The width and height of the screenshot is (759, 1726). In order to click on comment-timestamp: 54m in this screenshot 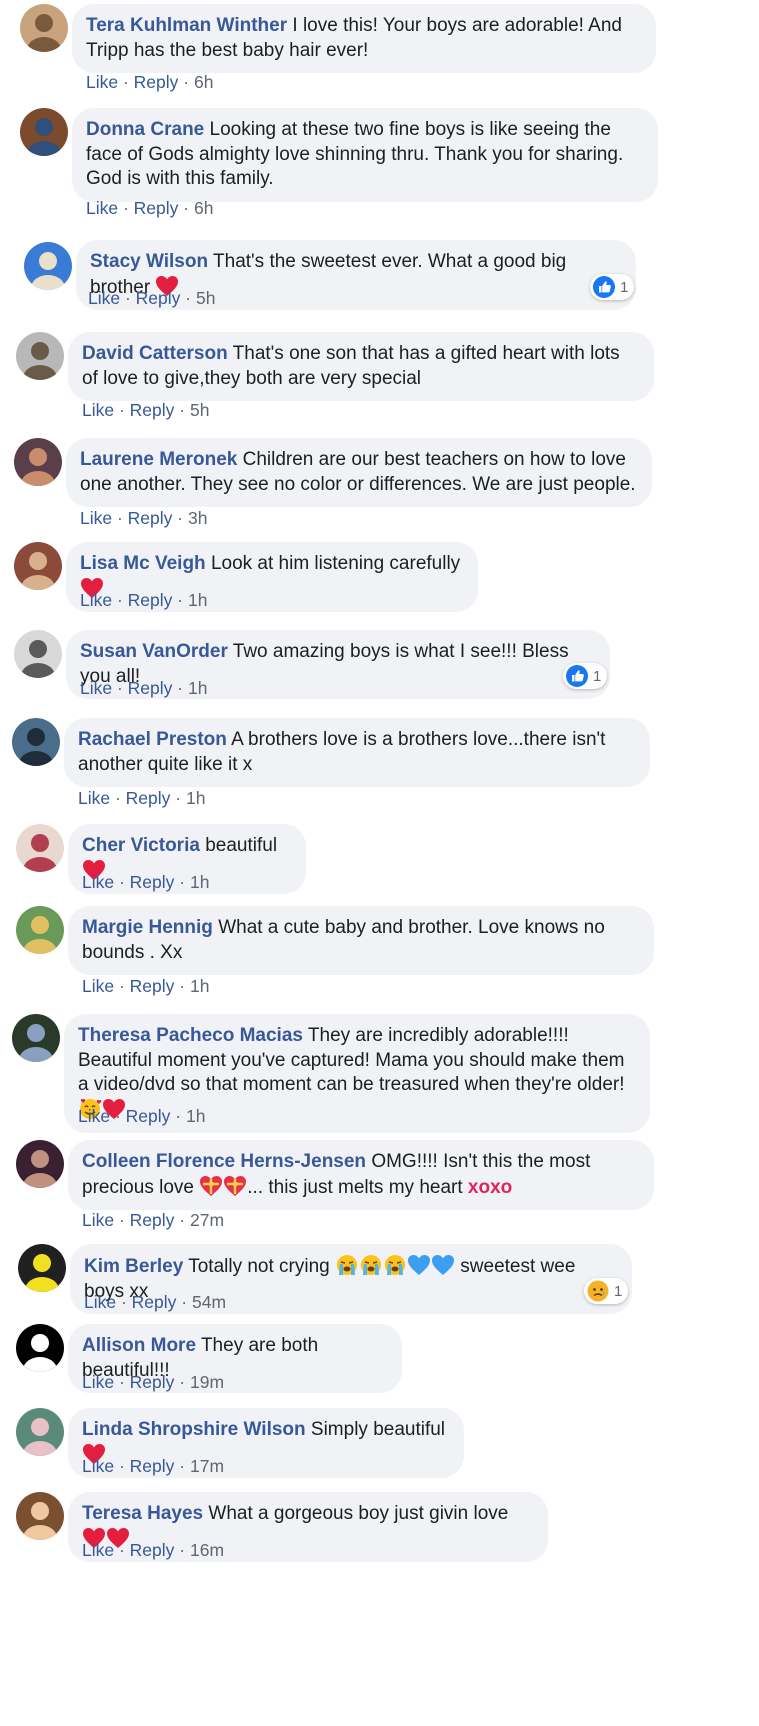, I will do `click(209, 1302)`.